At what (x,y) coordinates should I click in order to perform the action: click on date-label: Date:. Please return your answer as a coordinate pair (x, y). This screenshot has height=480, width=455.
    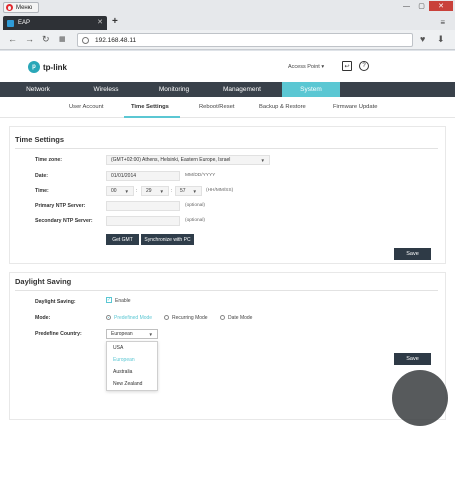
    Looking at the image, I should click on (41, 176).